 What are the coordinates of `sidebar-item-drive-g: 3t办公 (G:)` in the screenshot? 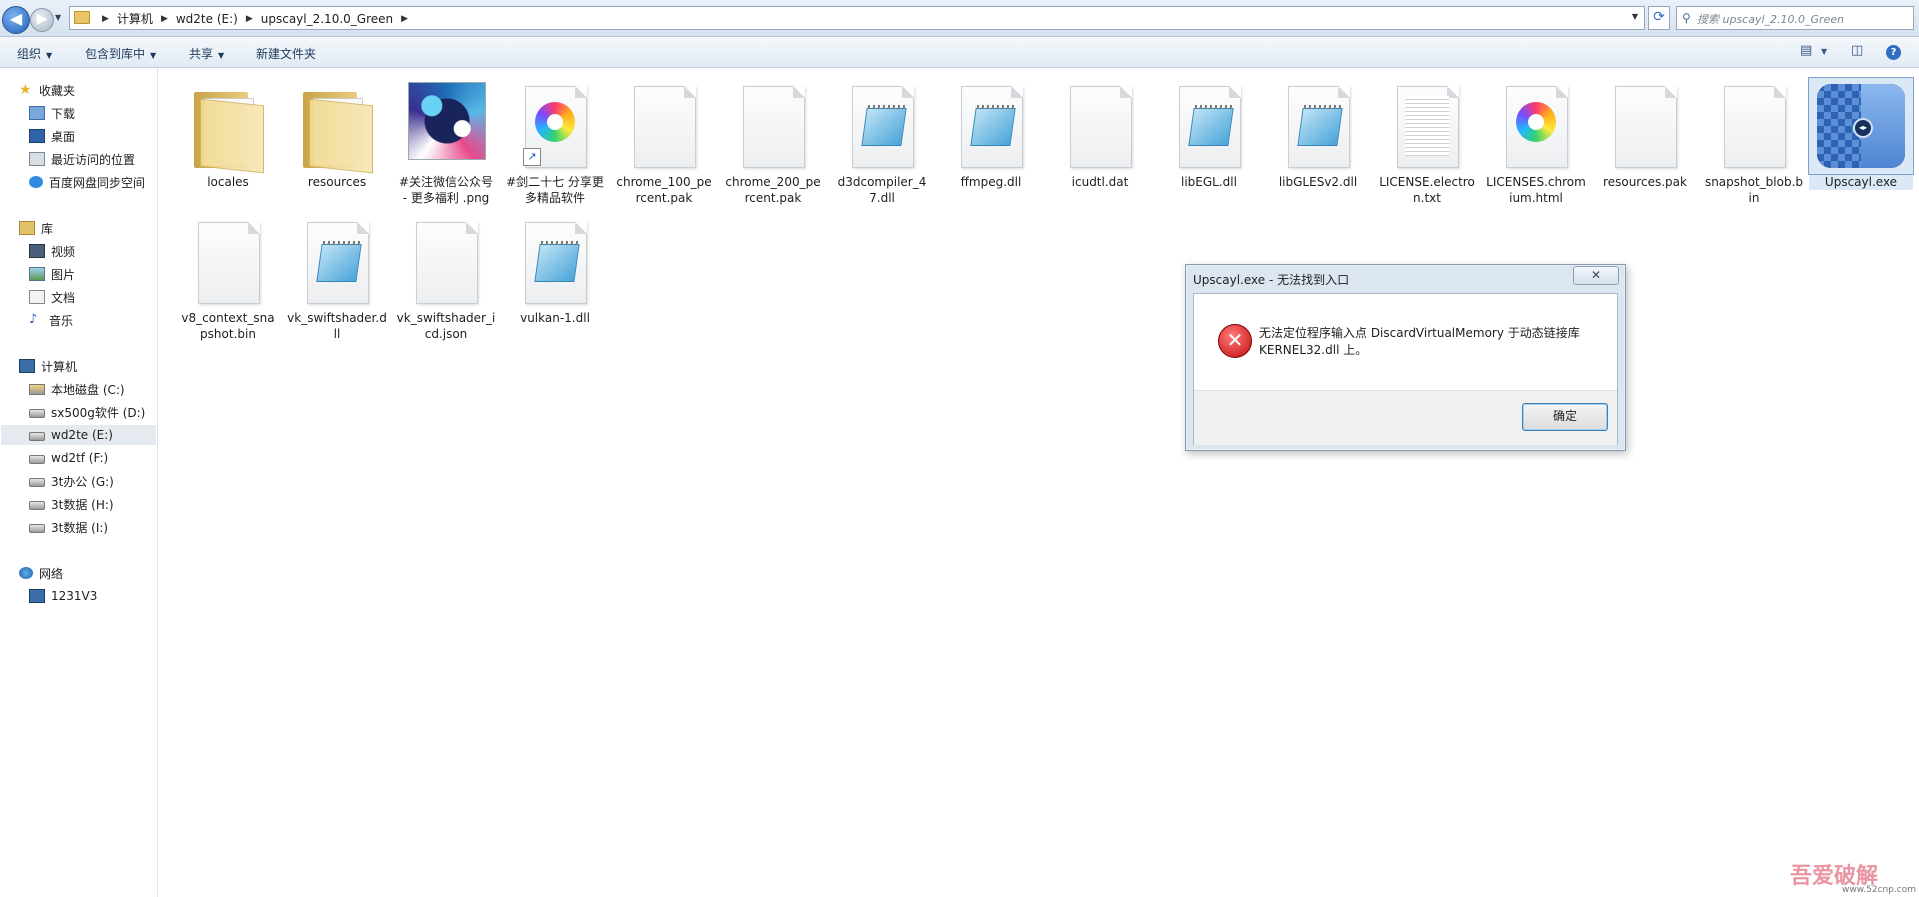 It's located at (71, 481).